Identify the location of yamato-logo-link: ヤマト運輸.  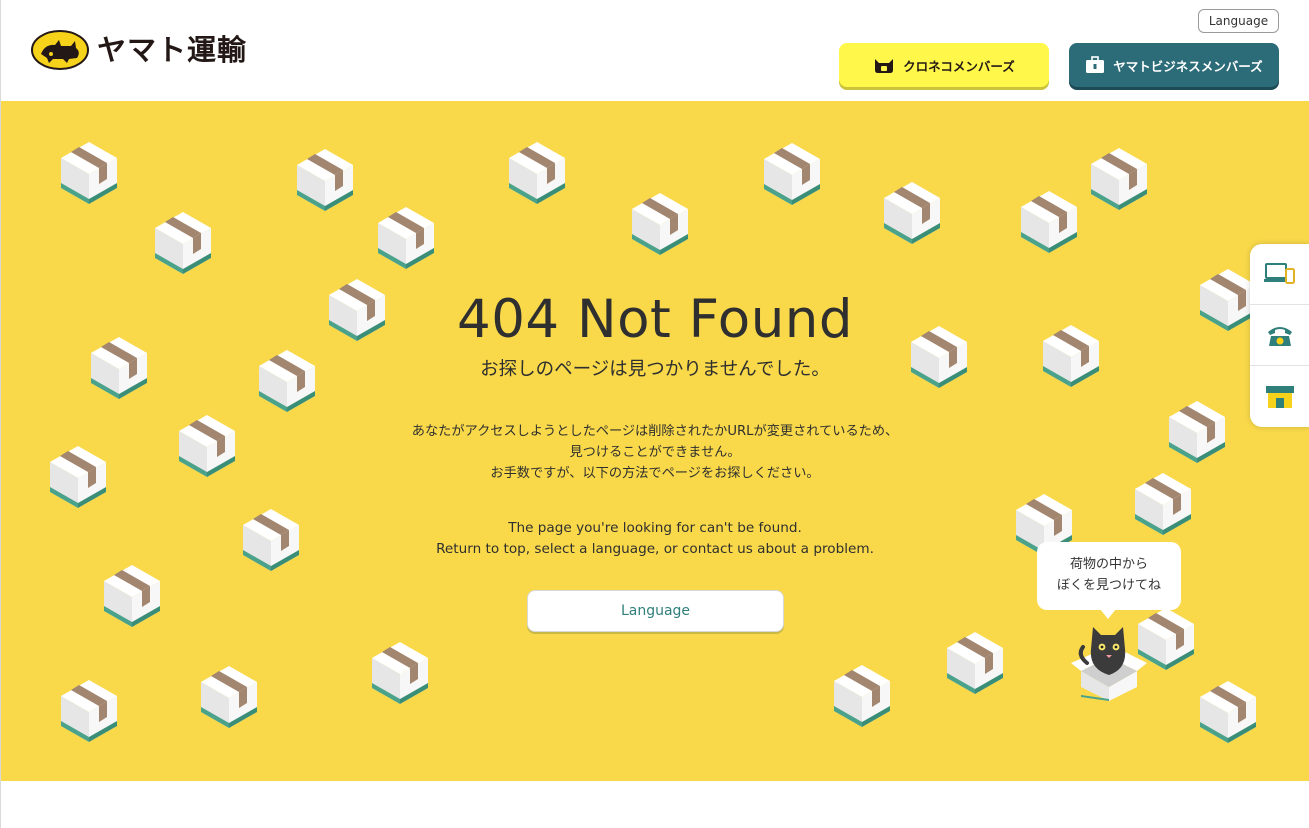
(139, 50).